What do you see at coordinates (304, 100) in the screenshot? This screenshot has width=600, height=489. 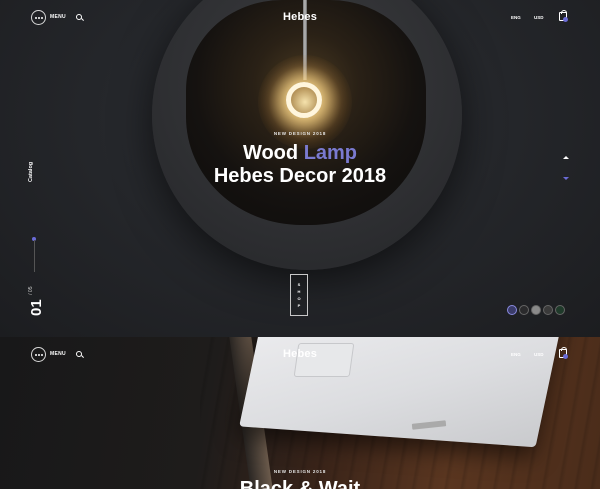 I see `bulb-image` at bounding box center [304, 100].